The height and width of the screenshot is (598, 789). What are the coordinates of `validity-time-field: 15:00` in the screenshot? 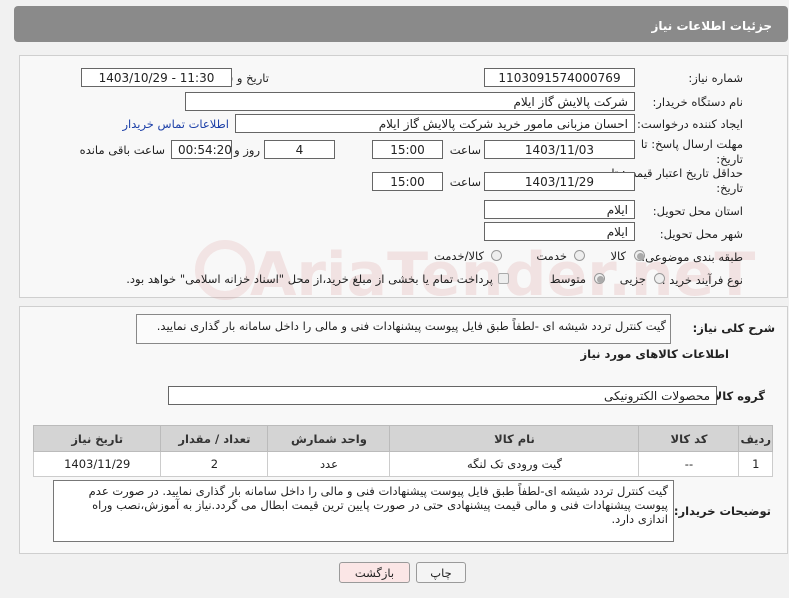 It's located at (407, 181).